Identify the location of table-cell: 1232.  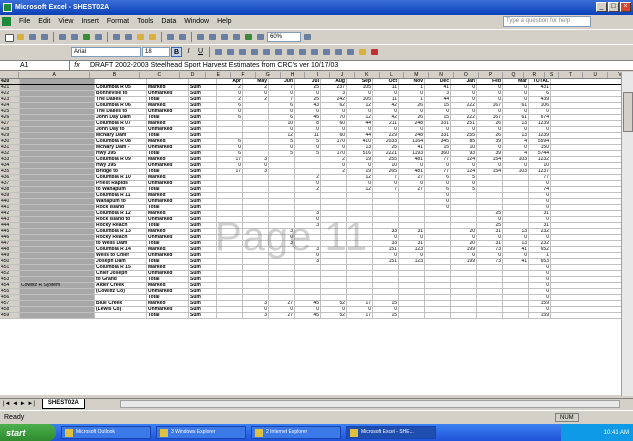
(540, 159).